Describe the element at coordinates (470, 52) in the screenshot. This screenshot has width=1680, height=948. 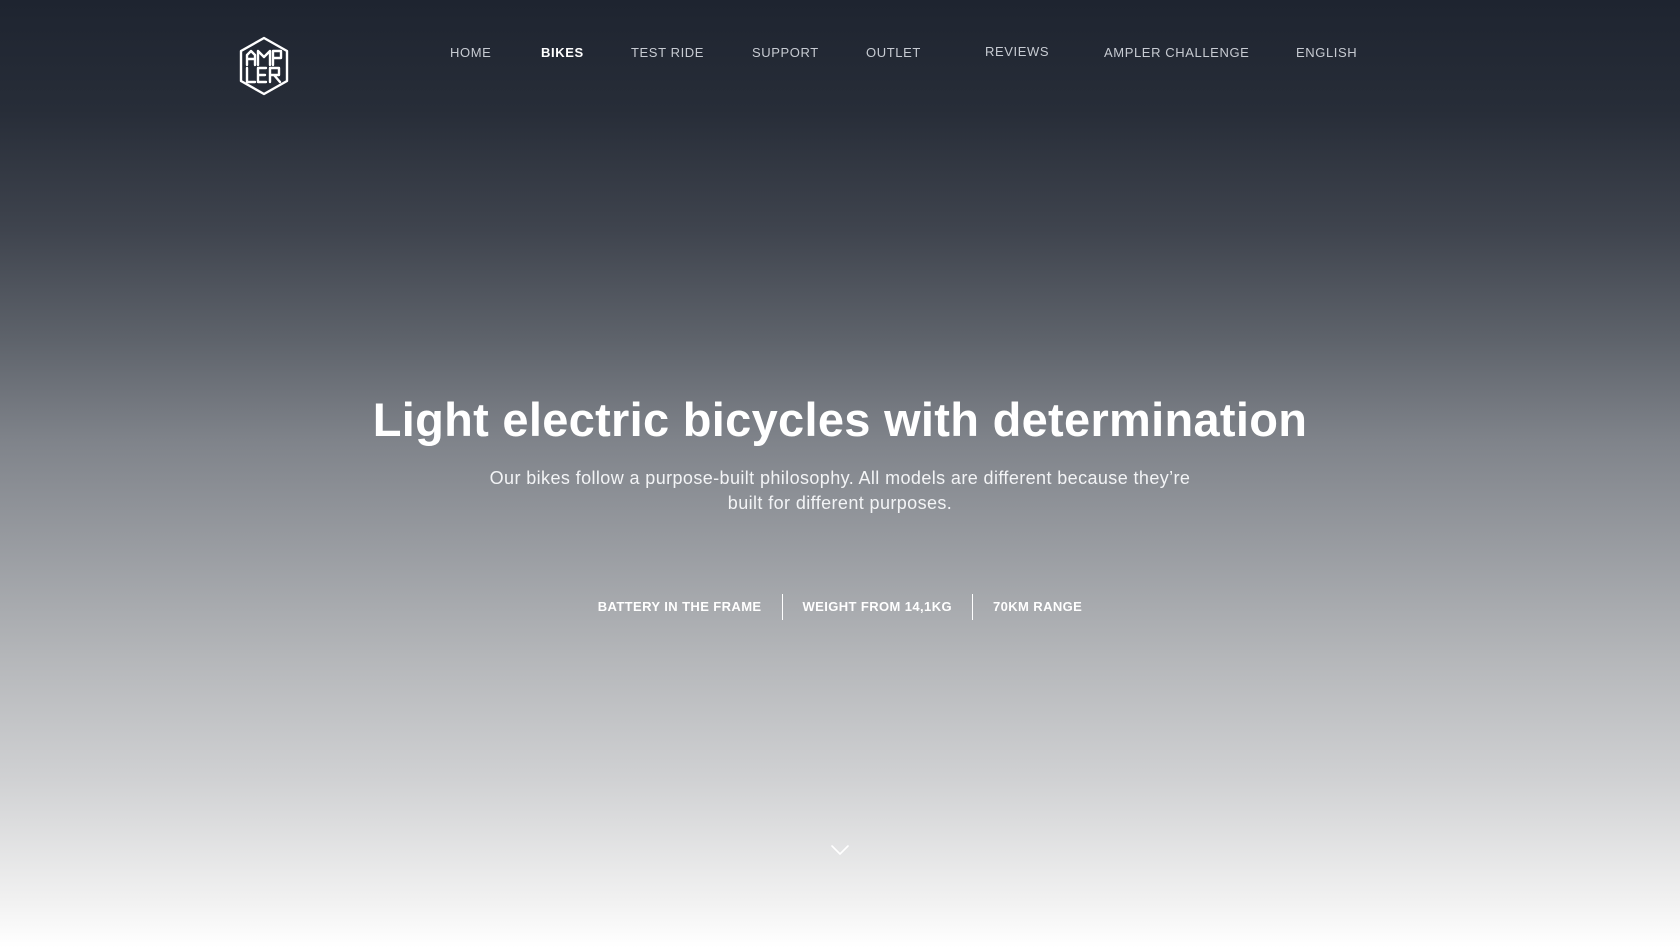
I see `nav-home: HOME` at that location.